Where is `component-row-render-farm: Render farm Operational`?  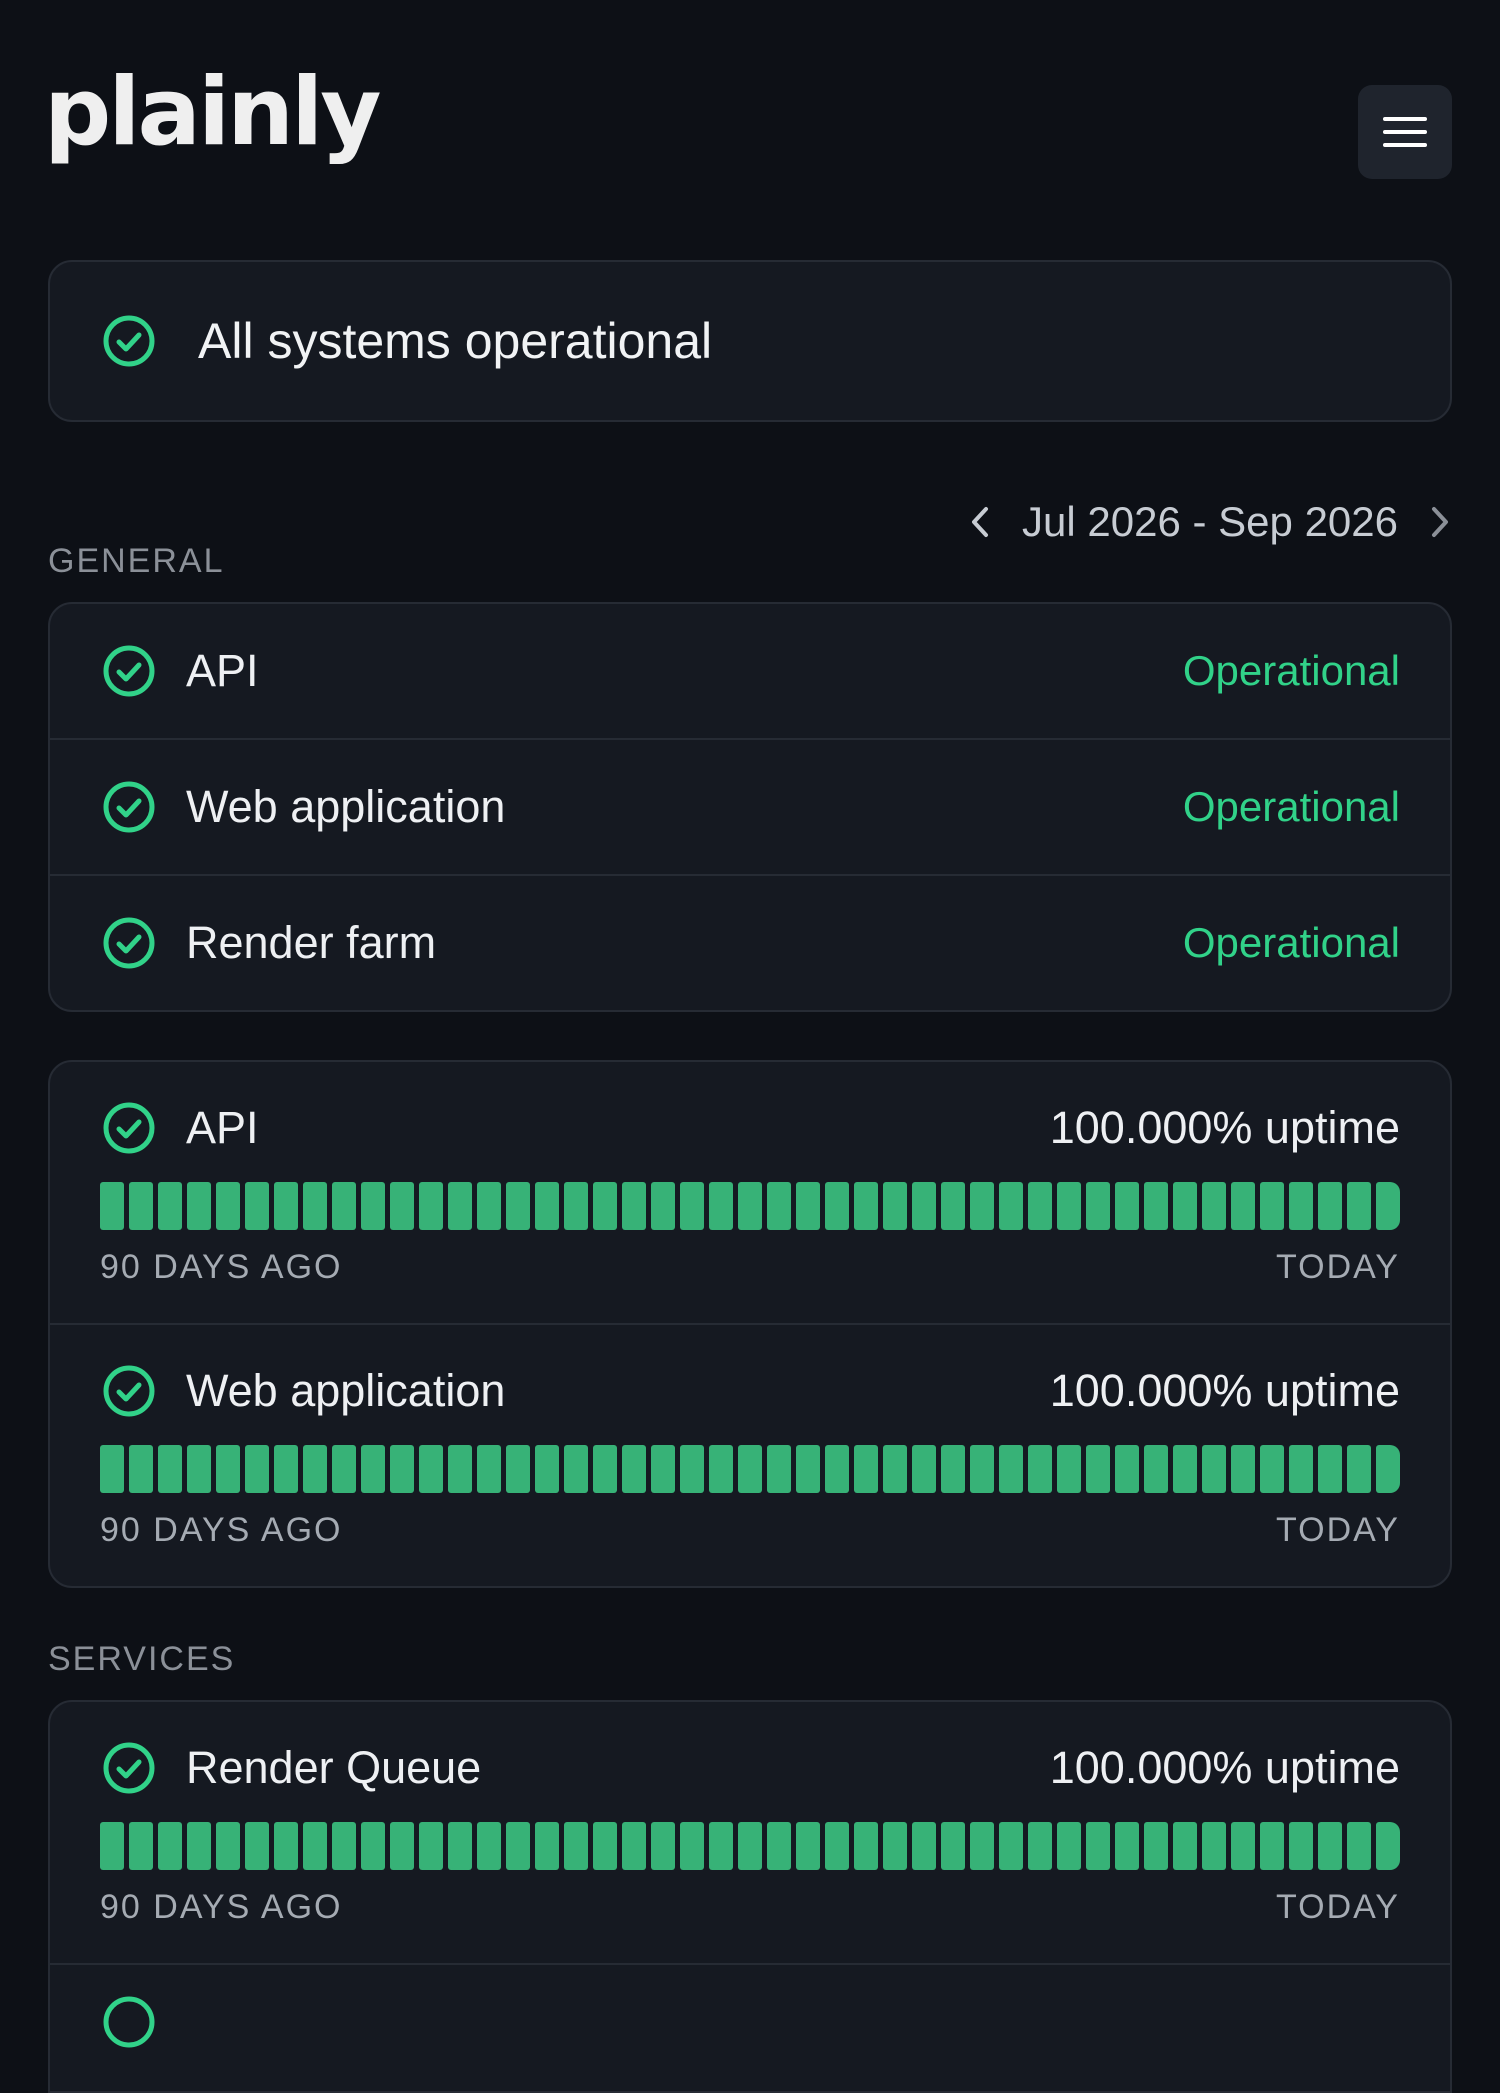
component-row-render-farm: Render farm Operational is located at coordinates (750, 943).